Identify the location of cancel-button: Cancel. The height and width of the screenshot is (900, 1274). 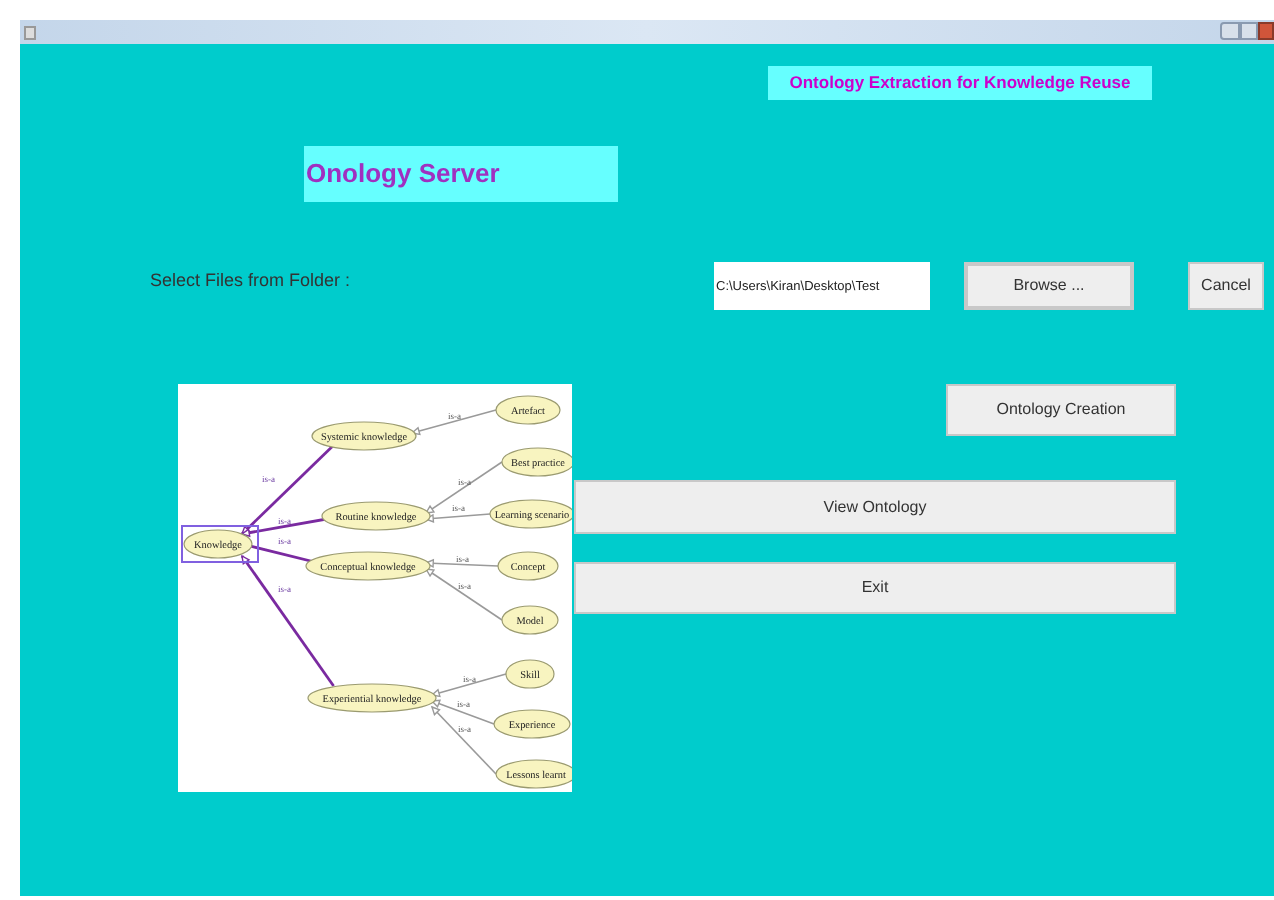
(1226, 286).